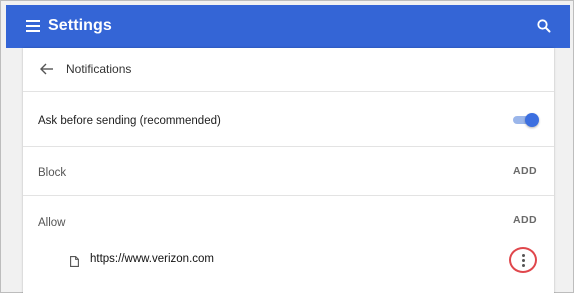 This screenshot has height=293, width=574. I want to click on app-title: Settings, so click(80, 25).